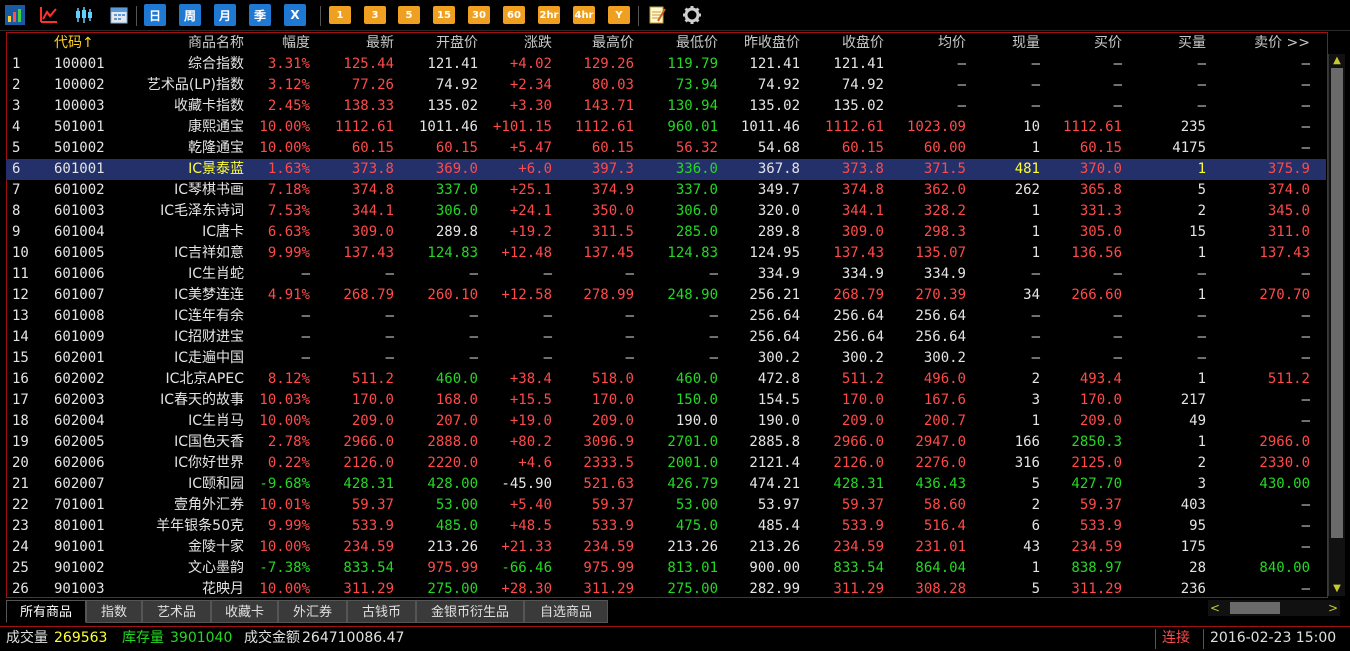  What do you see at coordinates (514, 15) in the screenshot?
I see `period-60min-button: 60` at bounding box center [514, 15].